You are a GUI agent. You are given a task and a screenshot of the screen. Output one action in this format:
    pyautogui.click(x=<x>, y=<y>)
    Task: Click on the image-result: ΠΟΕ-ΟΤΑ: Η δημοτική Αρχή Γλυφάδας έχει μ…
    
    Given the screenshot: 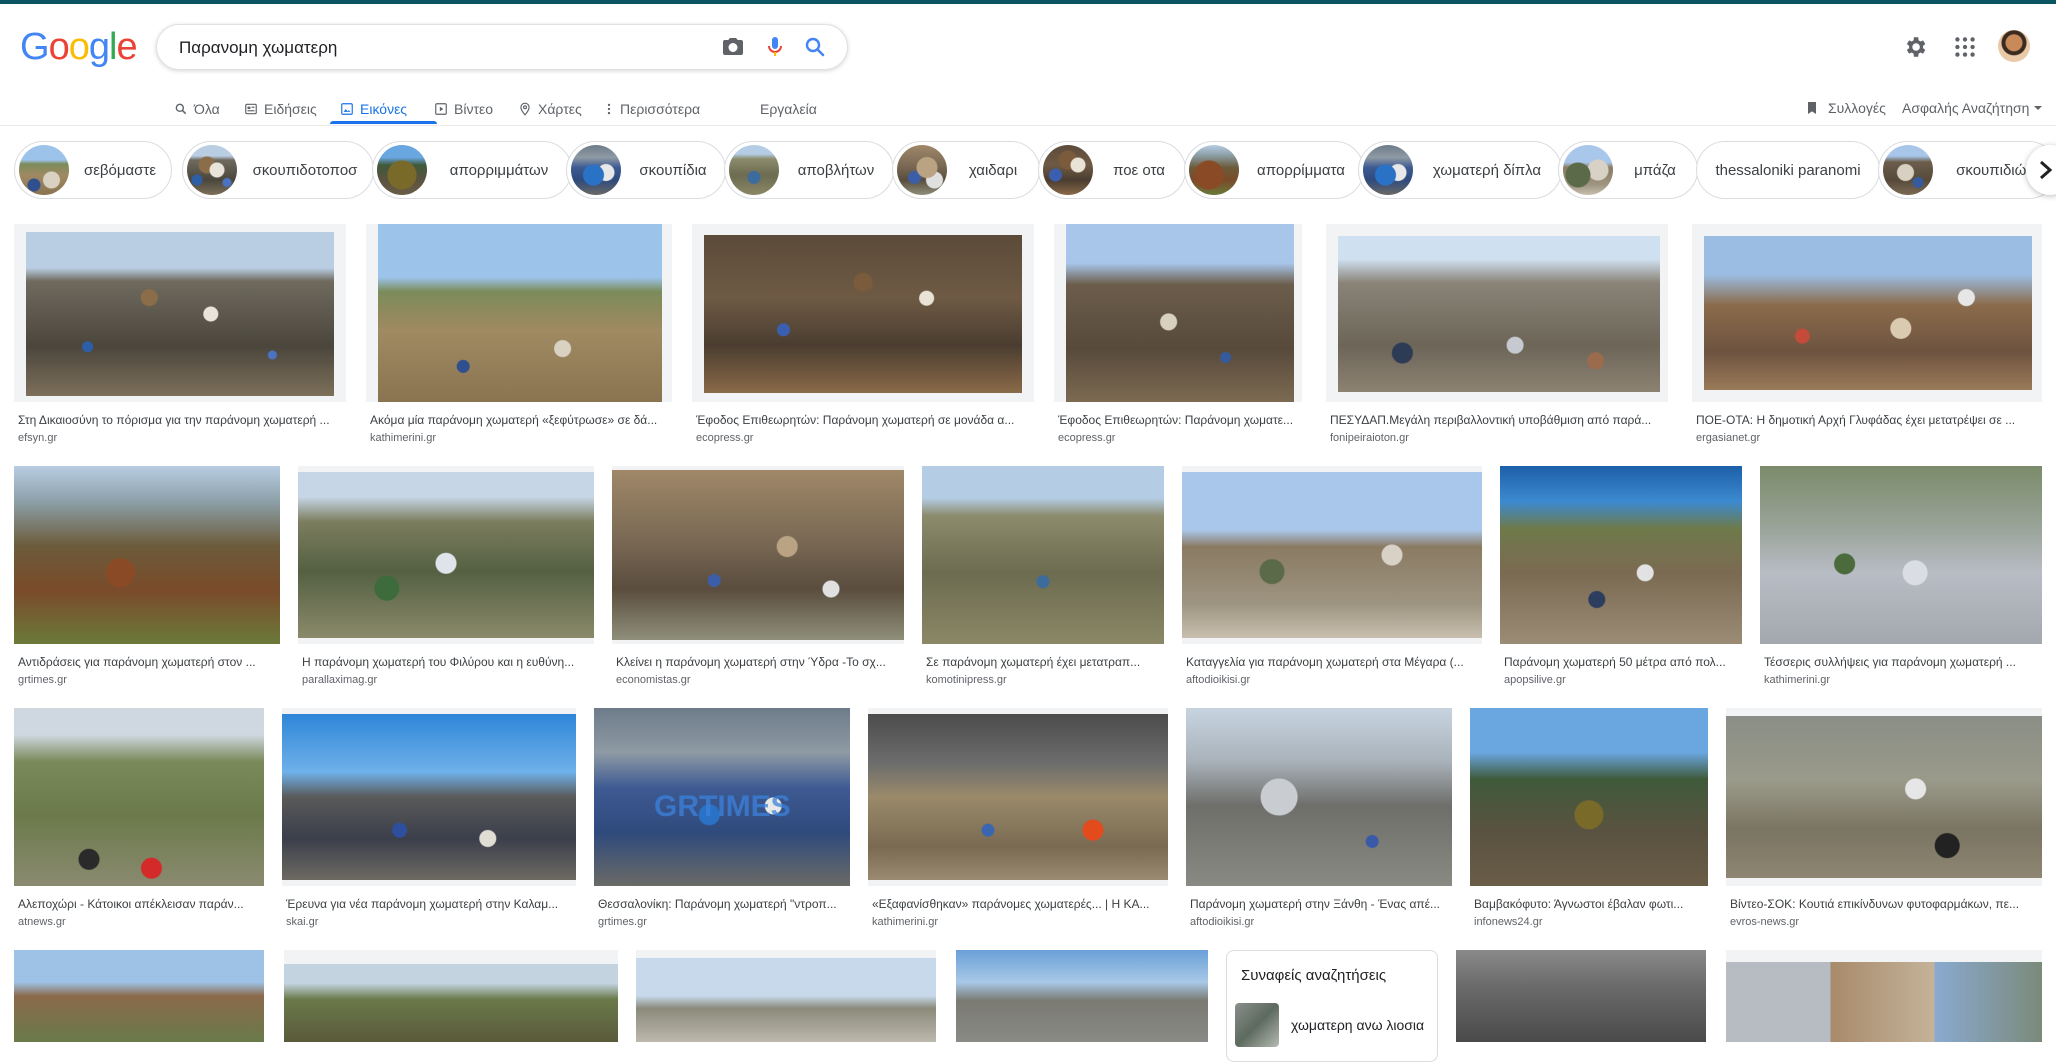 What is the action you would take?
    pyautogui.click(x=1867, y=336)
    